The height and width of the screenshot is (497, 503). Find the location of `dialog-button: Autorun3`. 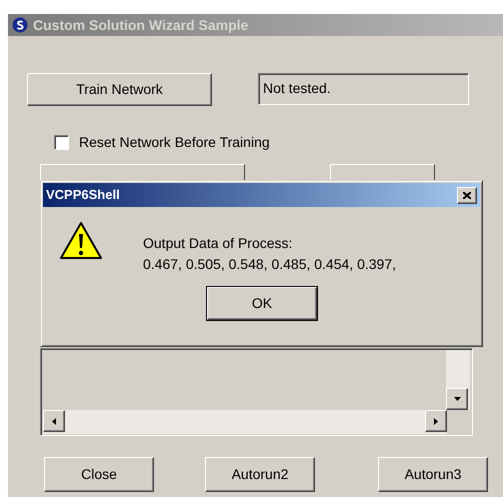

dialog-button: Autorun3 is located at coordinates (433, 474).